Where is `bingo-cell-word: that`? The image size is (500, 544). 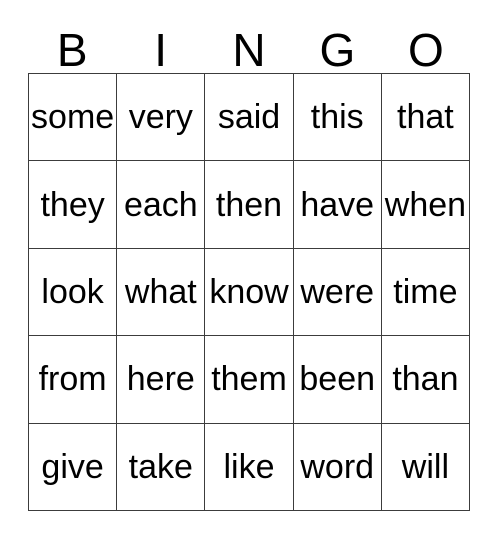 bingo-cell-word: that is located at coordinates (425, 117).